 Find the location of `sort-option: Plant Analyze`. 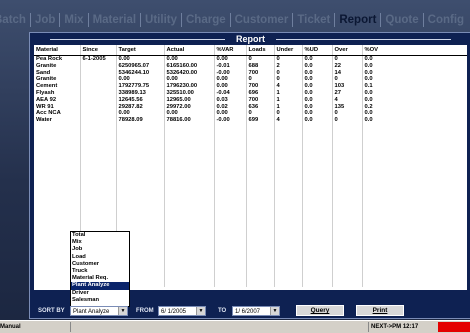

sort-option: Plant Analyze is located at coordinates (100, 286).